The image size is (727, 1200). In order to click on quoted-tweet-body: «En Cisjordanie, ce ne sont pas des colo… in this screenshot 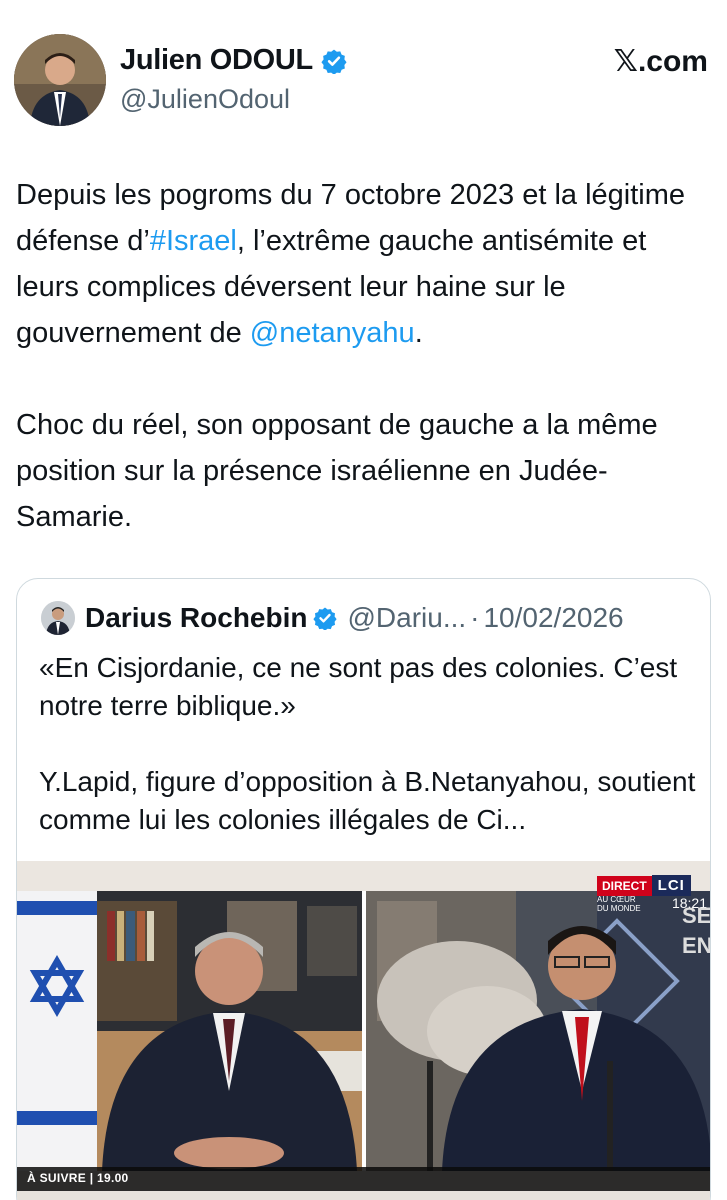, I will do `click(369, 744)`.